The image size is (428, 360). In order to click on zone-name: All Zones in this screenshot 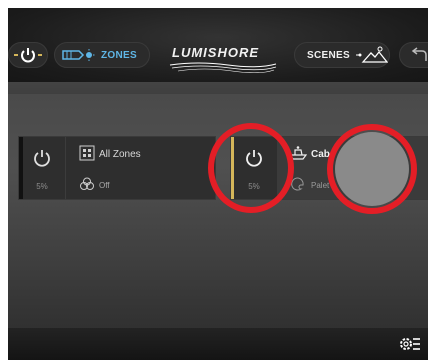, I will do `click(120, 154)`.